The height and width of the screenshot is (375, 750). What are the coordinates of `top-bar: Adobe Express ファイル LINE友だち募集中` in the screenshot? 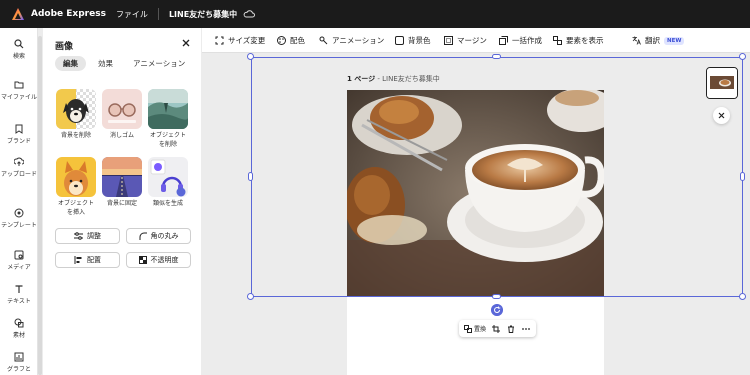 It's located at (375, 14).